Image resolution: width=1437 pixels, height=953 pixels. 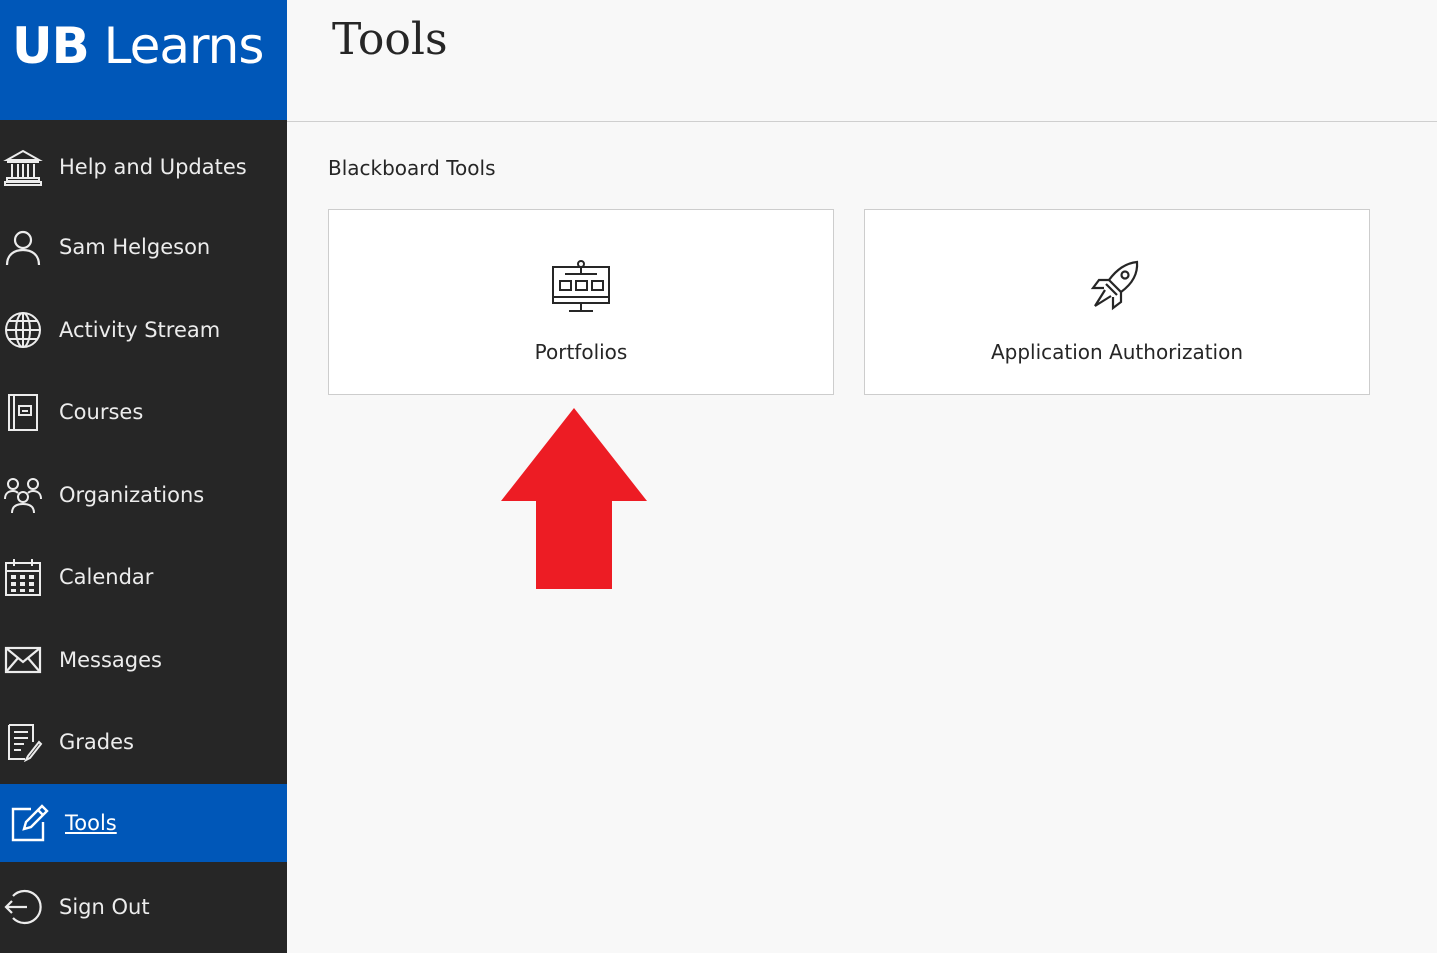 I want to click on sidebar-item-label: Grades, so click(x=96, y=742).